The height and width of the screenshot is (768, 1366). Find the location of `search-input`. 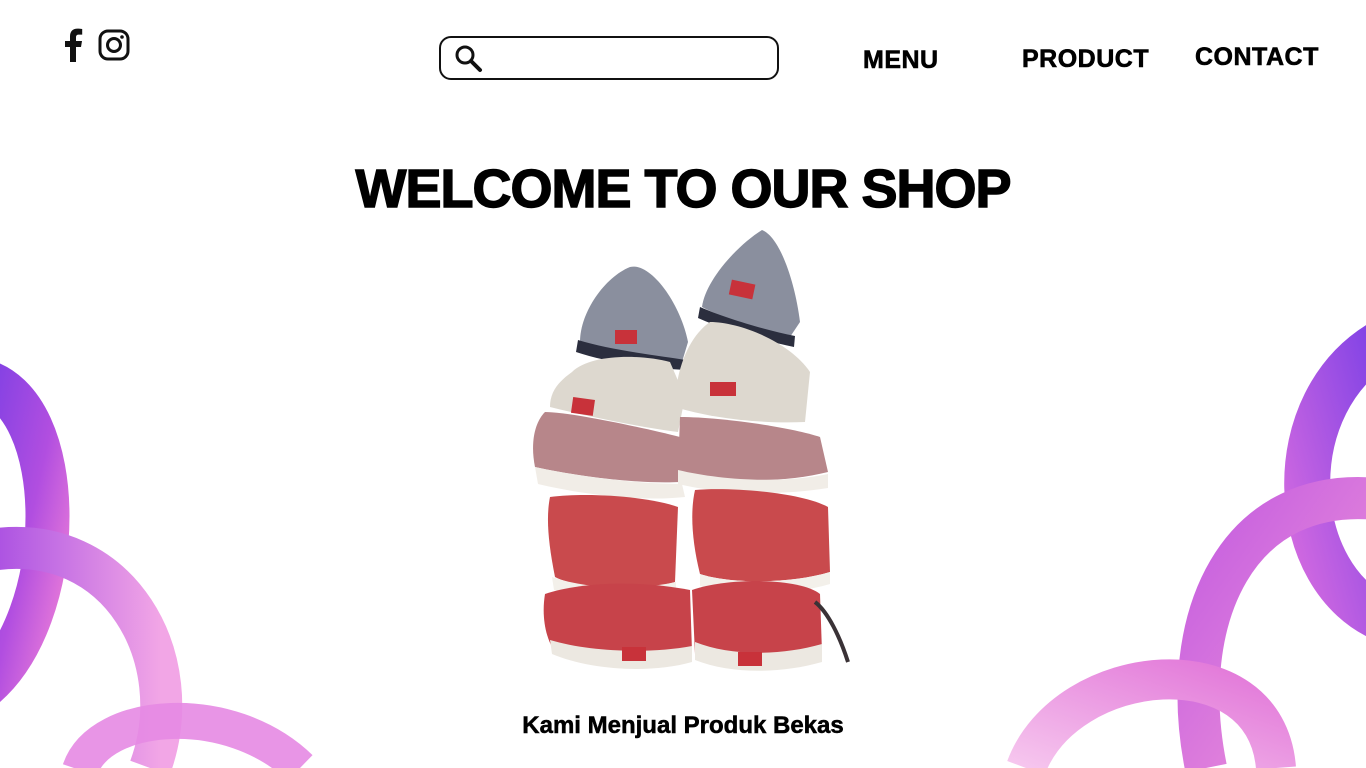

search-input is located at coordinates (630, 58).